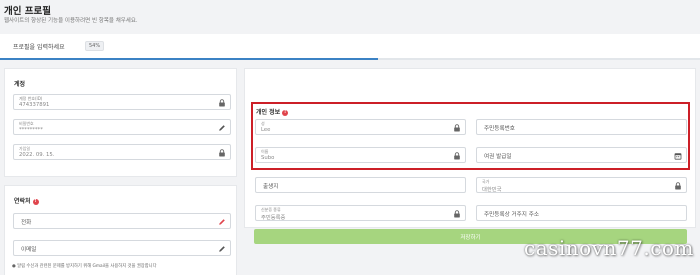 This screenshot has width=700, height=275. Describe the element at coordinates (581, 127) in the screenshot. I see `resident-number-input: 주민등록번호` at that location.